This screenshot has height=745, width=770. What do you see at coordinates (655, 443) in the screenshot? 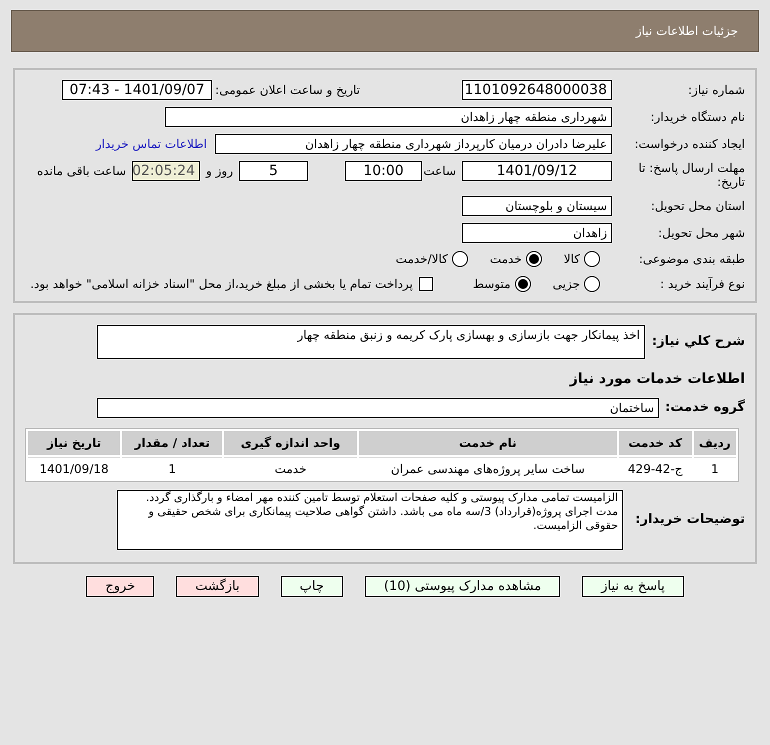
I see `column-header: کد خدمت` at bounding box center [655, 443].